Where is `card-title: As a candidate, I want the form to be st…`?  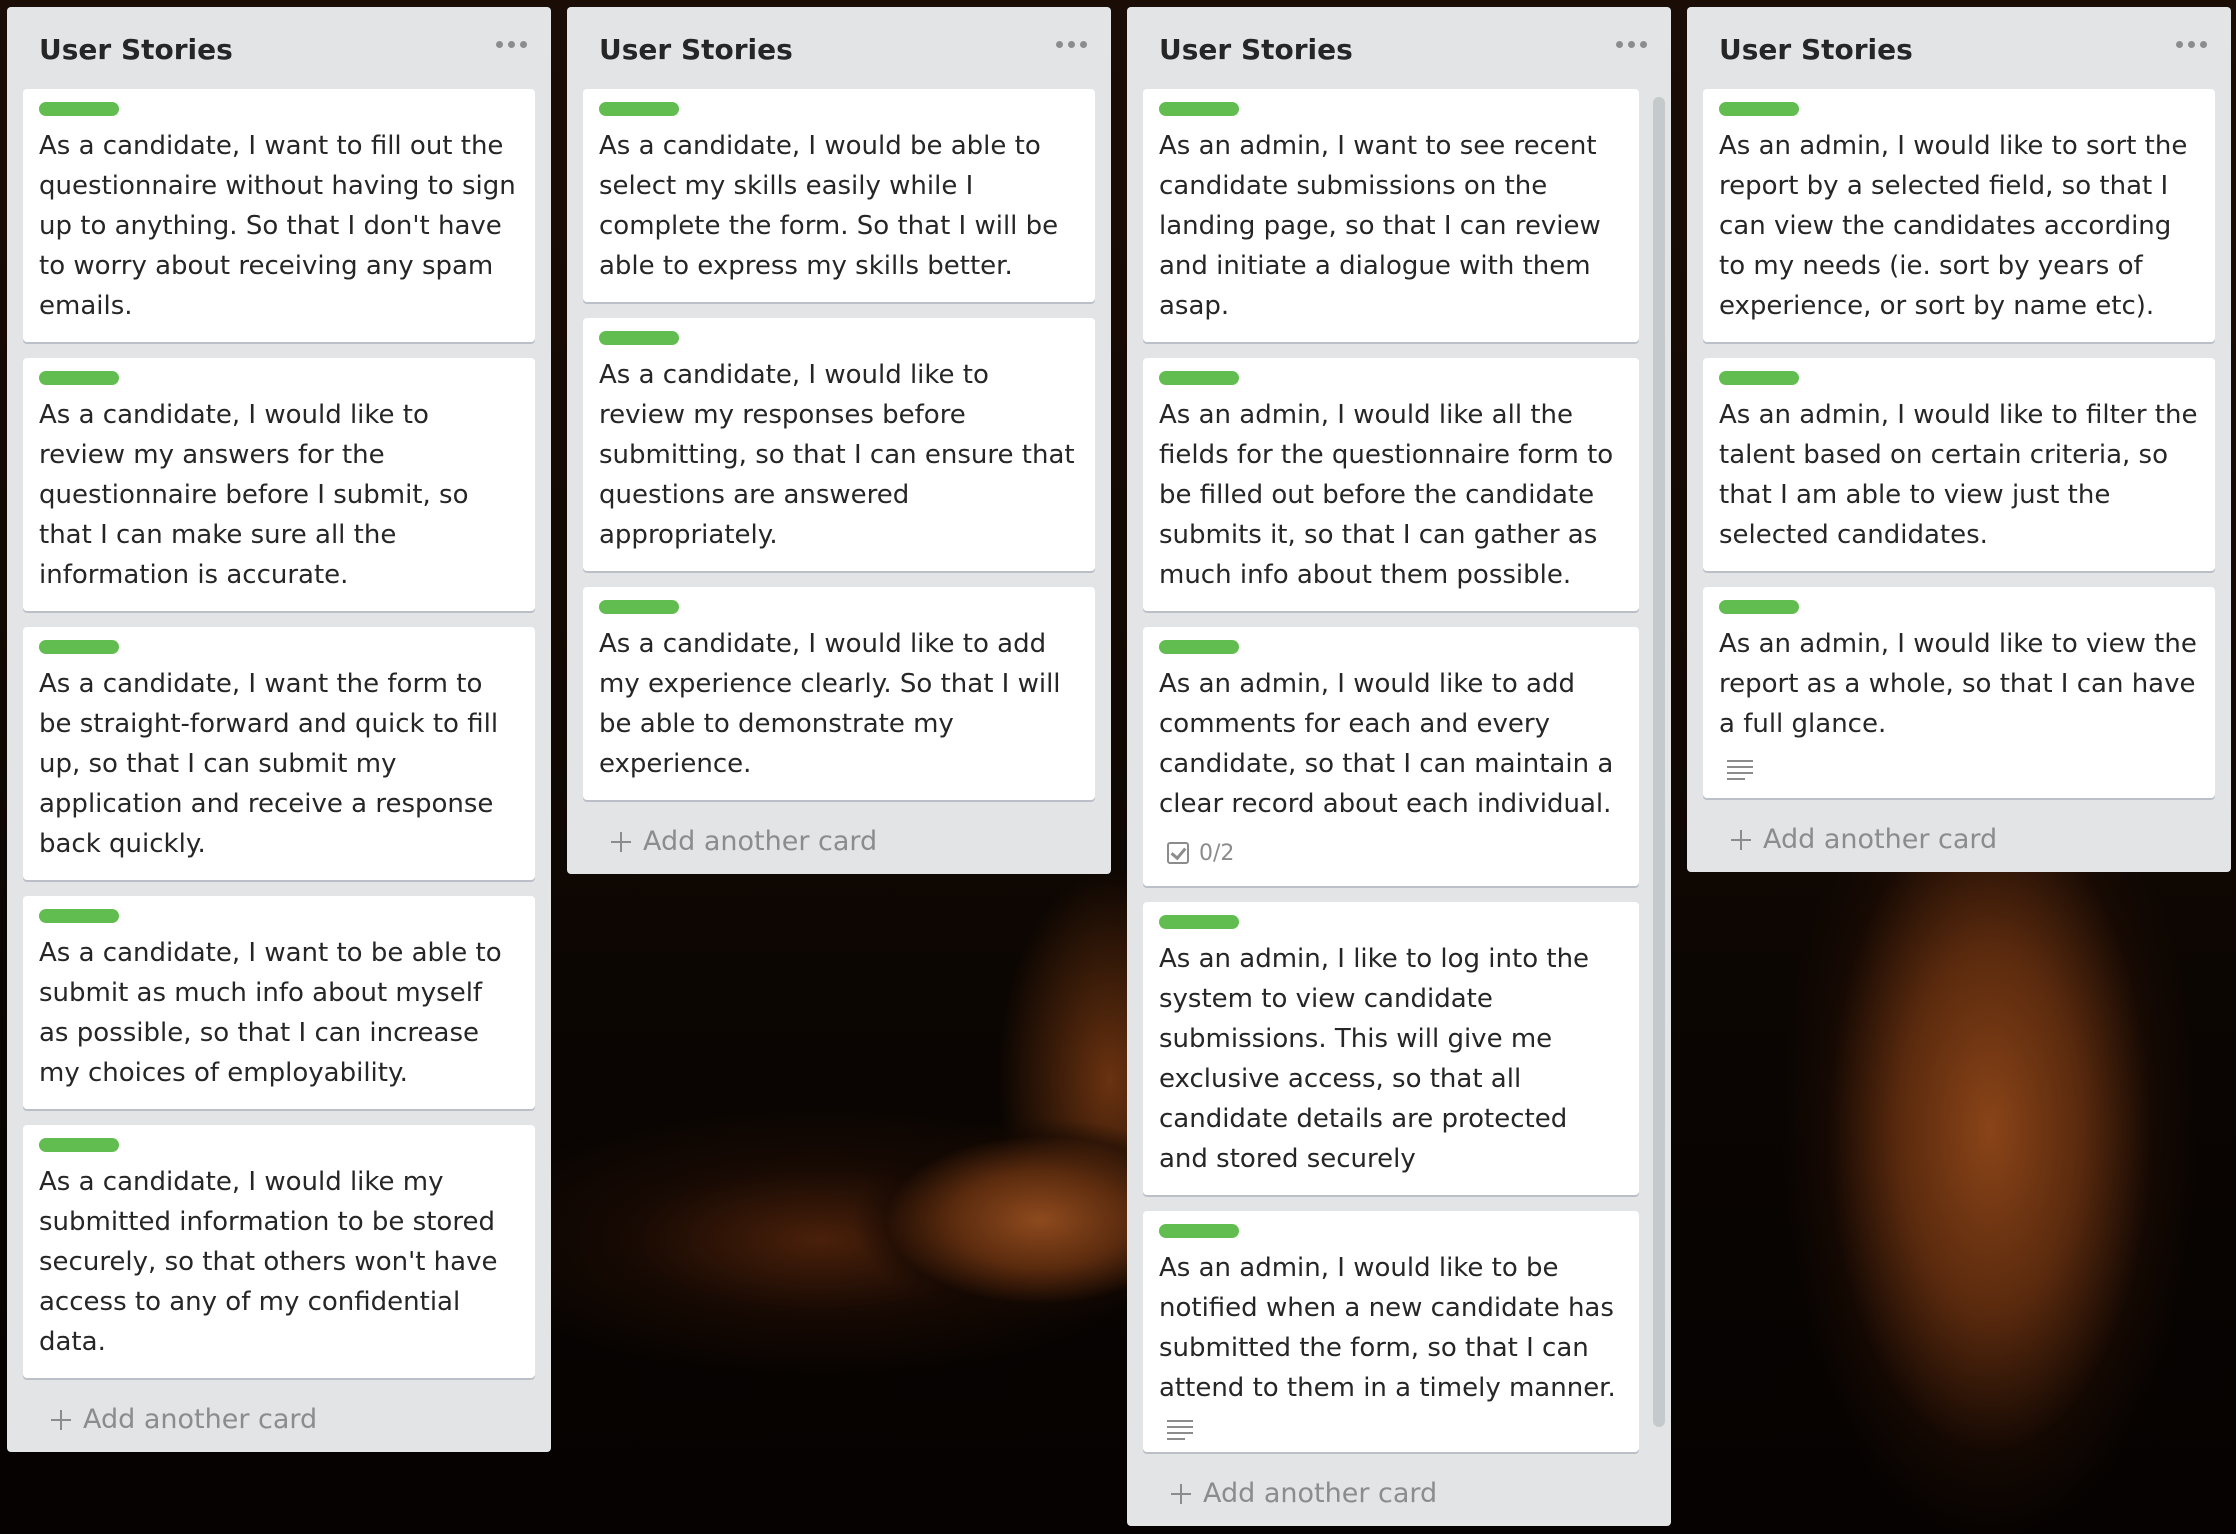 card-title: As a candidate, I want the form to be st… is located at coordinates (269, 764).